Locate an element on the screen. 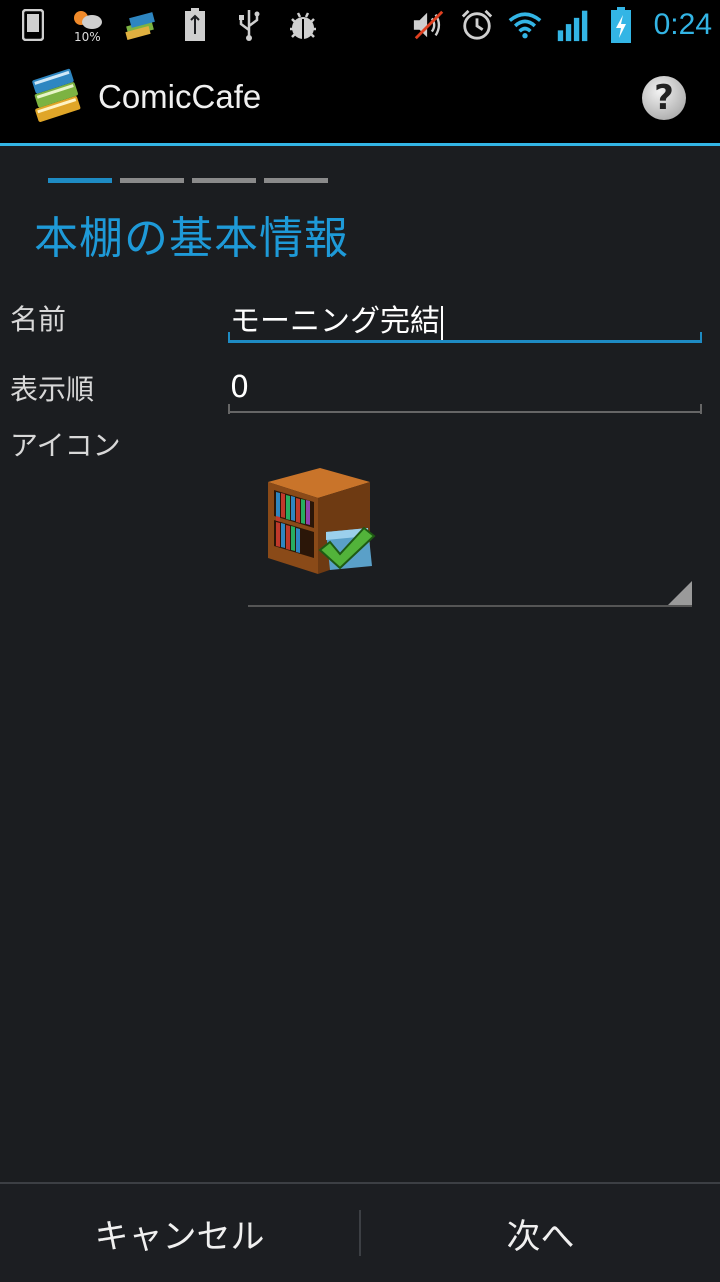 The height and width of the screenshot is (1282, 720). name-input-value: モーニング完結 is located at coordinates (335, 321).